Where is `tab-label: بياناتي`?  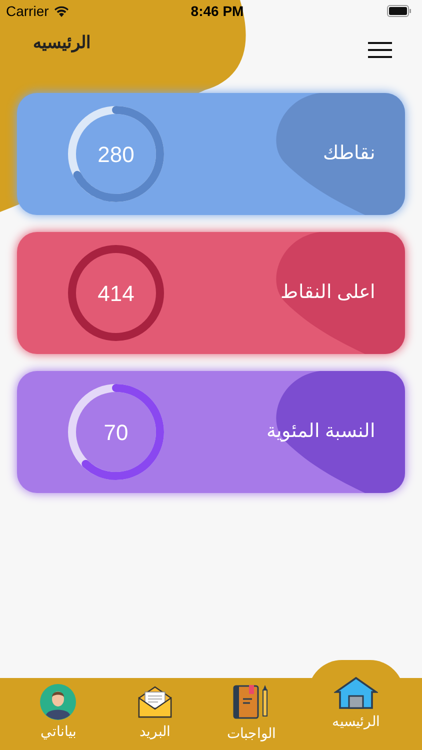 tab-label: بياناتي is located at coordinates (58, 731).